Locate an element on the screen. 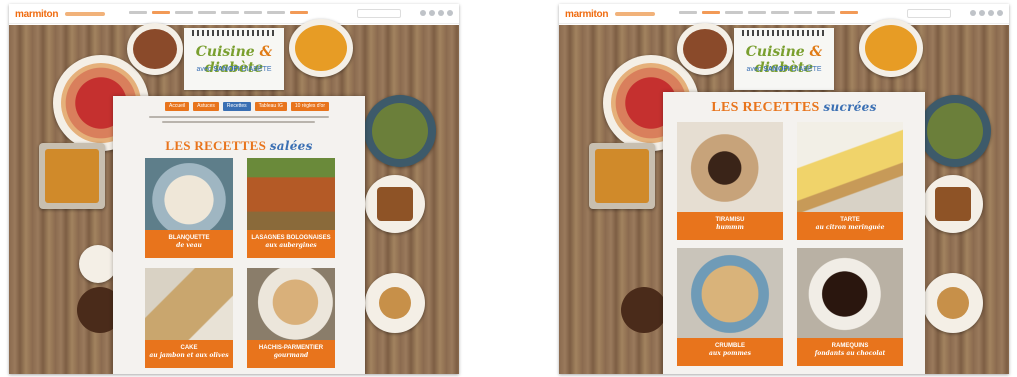 The width and height of the screenshot is (1017, 377). recipe-label: CAKE au jambon et aux olives is located at coordinates (189, 354).